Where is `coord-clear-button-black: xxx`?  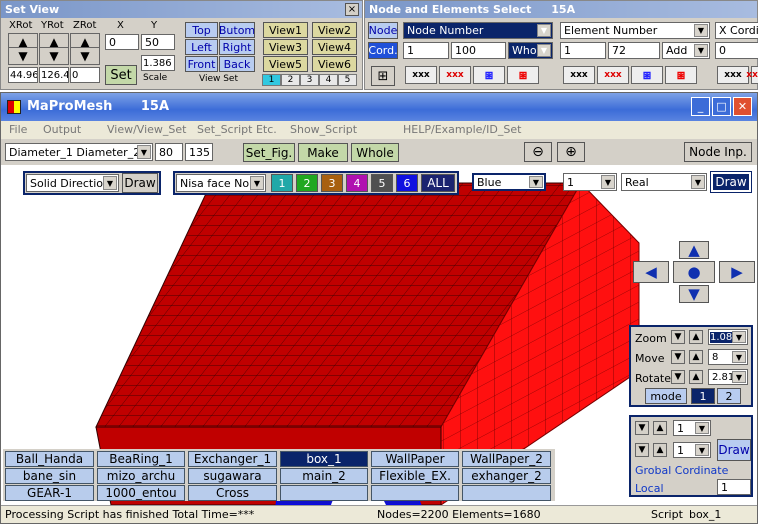
coord-clear-button-black: xxx is located at coordinates (733, 75).